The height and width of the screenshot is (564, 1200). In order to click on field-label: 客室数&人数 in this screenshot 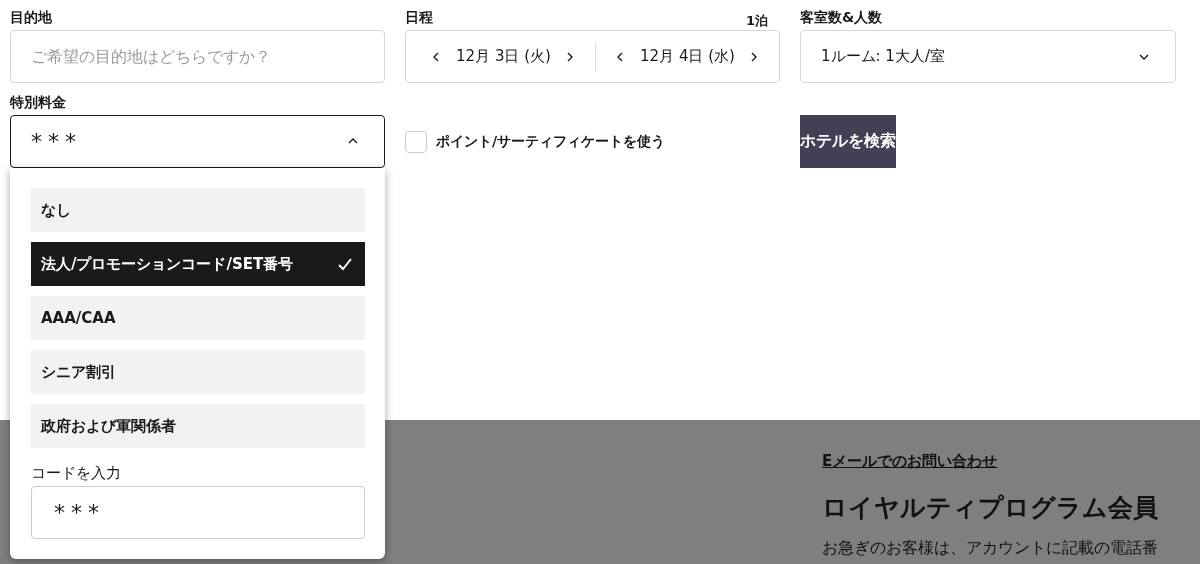, I will do `click(842, 17)`.